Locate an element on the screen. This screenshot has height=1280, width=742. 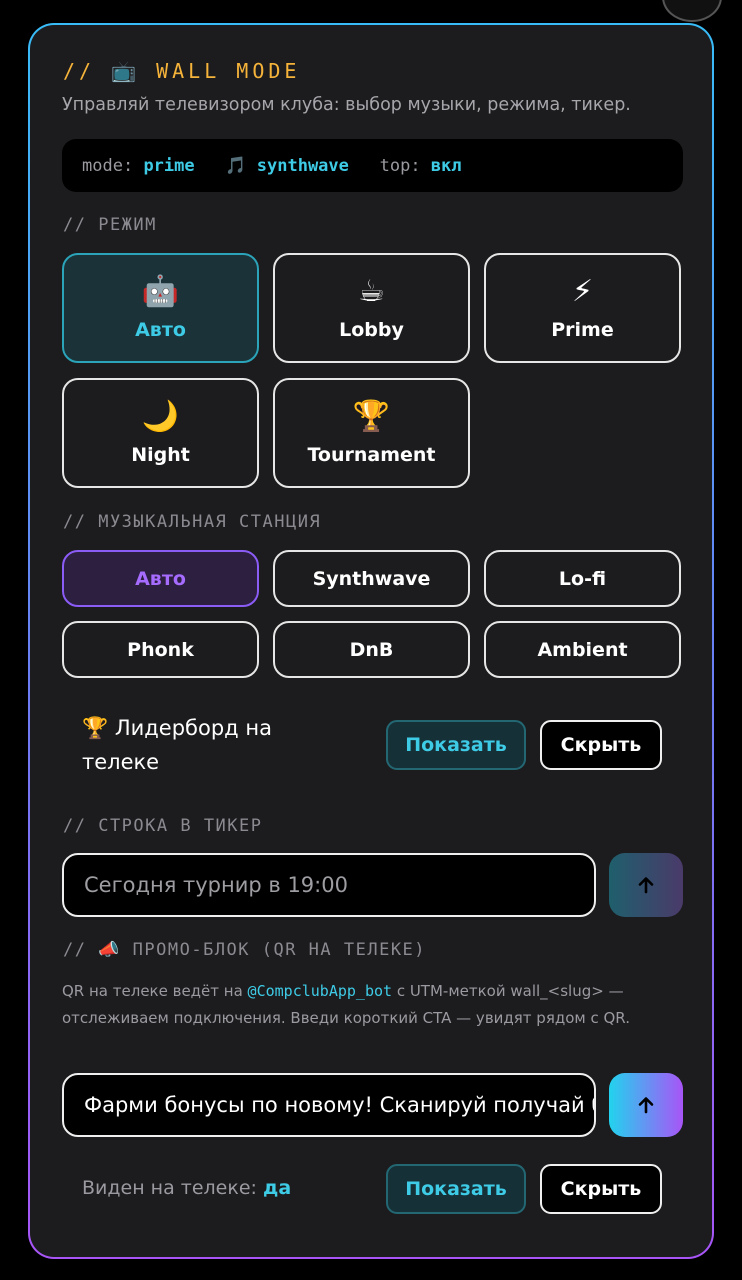
mode-tile-label: Lobby is located at coordinates (371, 330).